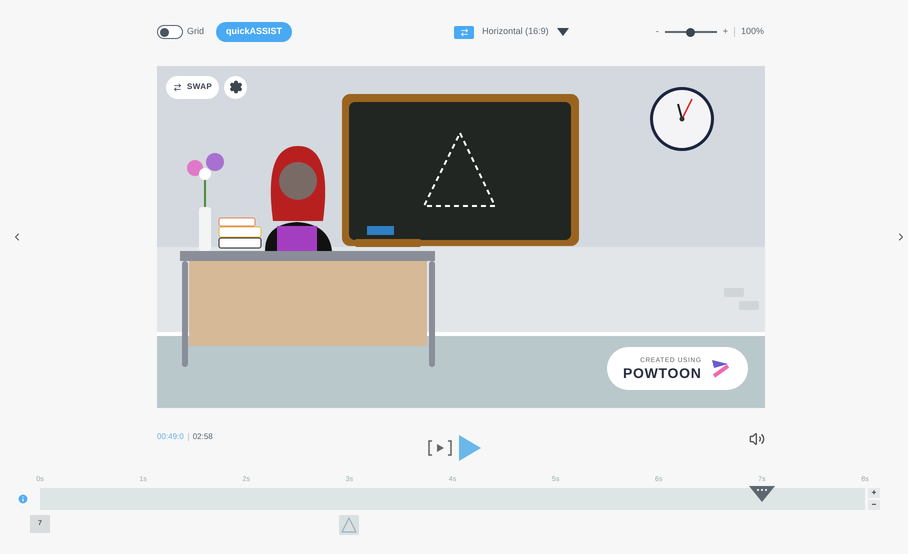 The width and height of the screenshot is (908, 554). What do you see at coordinates (349, 525) in the screenshot?
I see `triangle-scene-thumbnail` at bounding box center [349, 525].